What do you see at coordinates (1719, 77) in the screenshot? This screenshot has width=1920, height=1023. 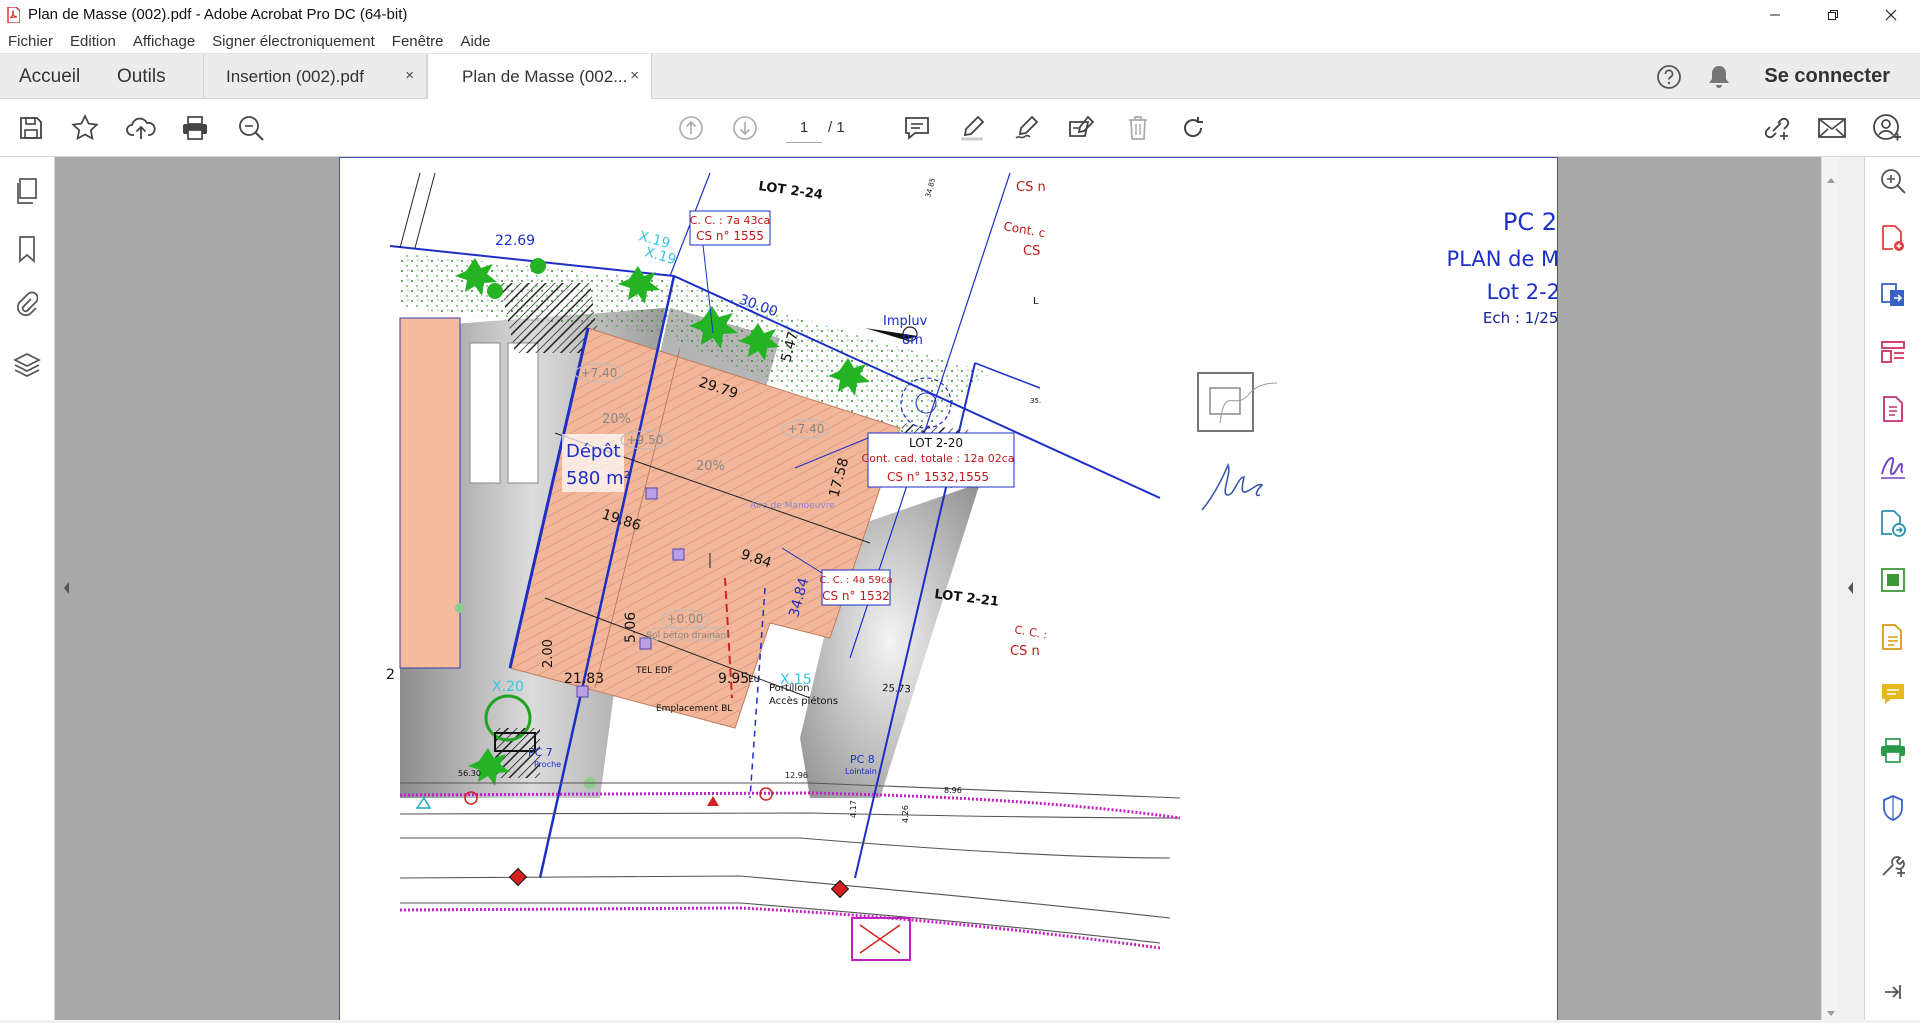 I see `notifications-bell-icon` at bounding box center [1719, 77].